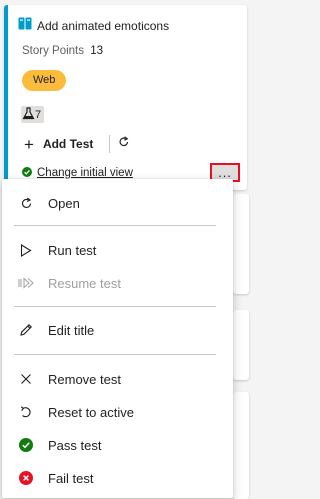  What do you see at coordinates (117, 250) in the screenshot?
I see `menu-item-run-test: Run test` at bounding box center [117, 250].